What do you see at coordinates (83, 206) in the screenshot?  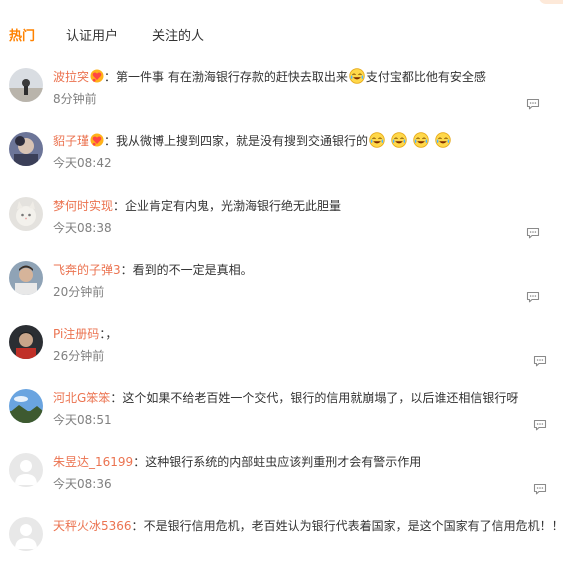 I see `username: 梦何时实现` at bounding box center [83, 206].